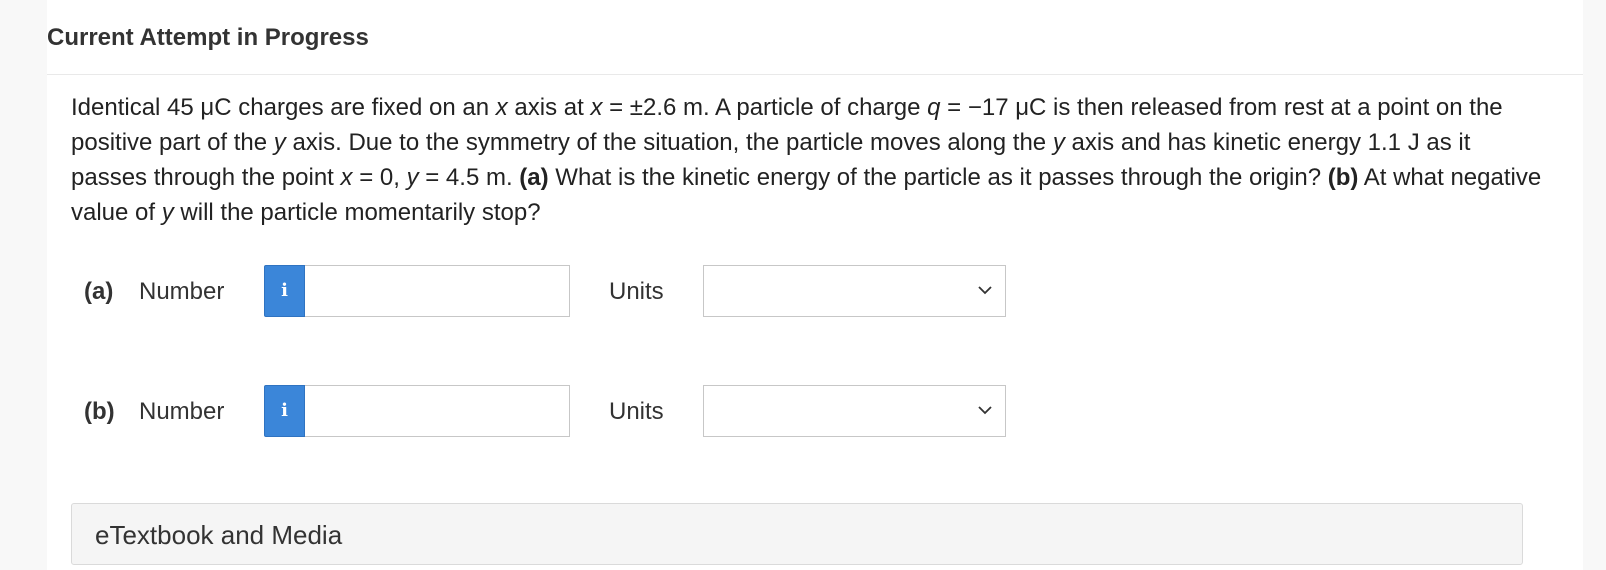 The width and height of the screenshot is (1606, 570). I want to click on attempt-title: Current Attempt in Progress, so click(208, 37).